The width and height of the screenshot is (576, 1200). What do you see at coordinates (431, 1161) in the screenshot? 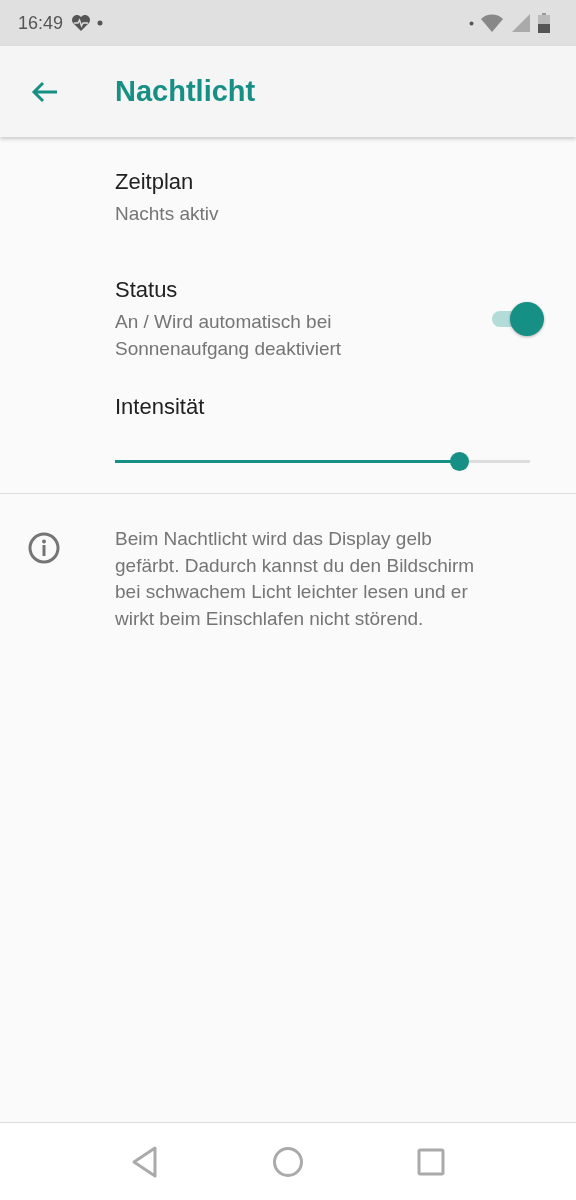
I see `recent-apps-icon` at bounding box center [431, 1161].